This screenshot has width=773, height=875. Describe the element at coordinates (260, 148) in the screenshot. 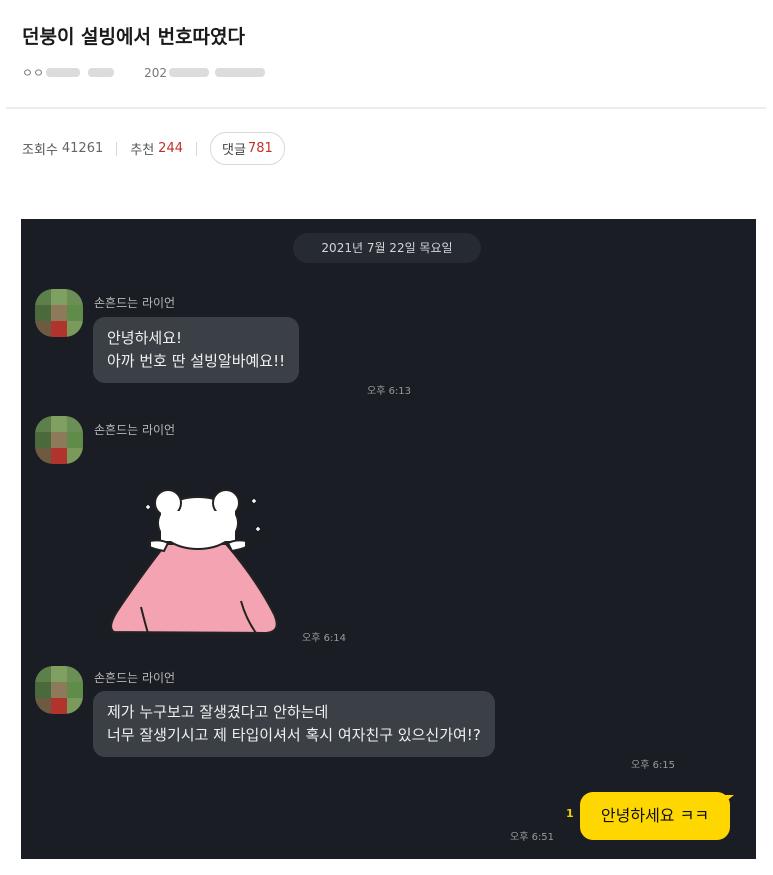

I see `comments-count: 781` at that location.